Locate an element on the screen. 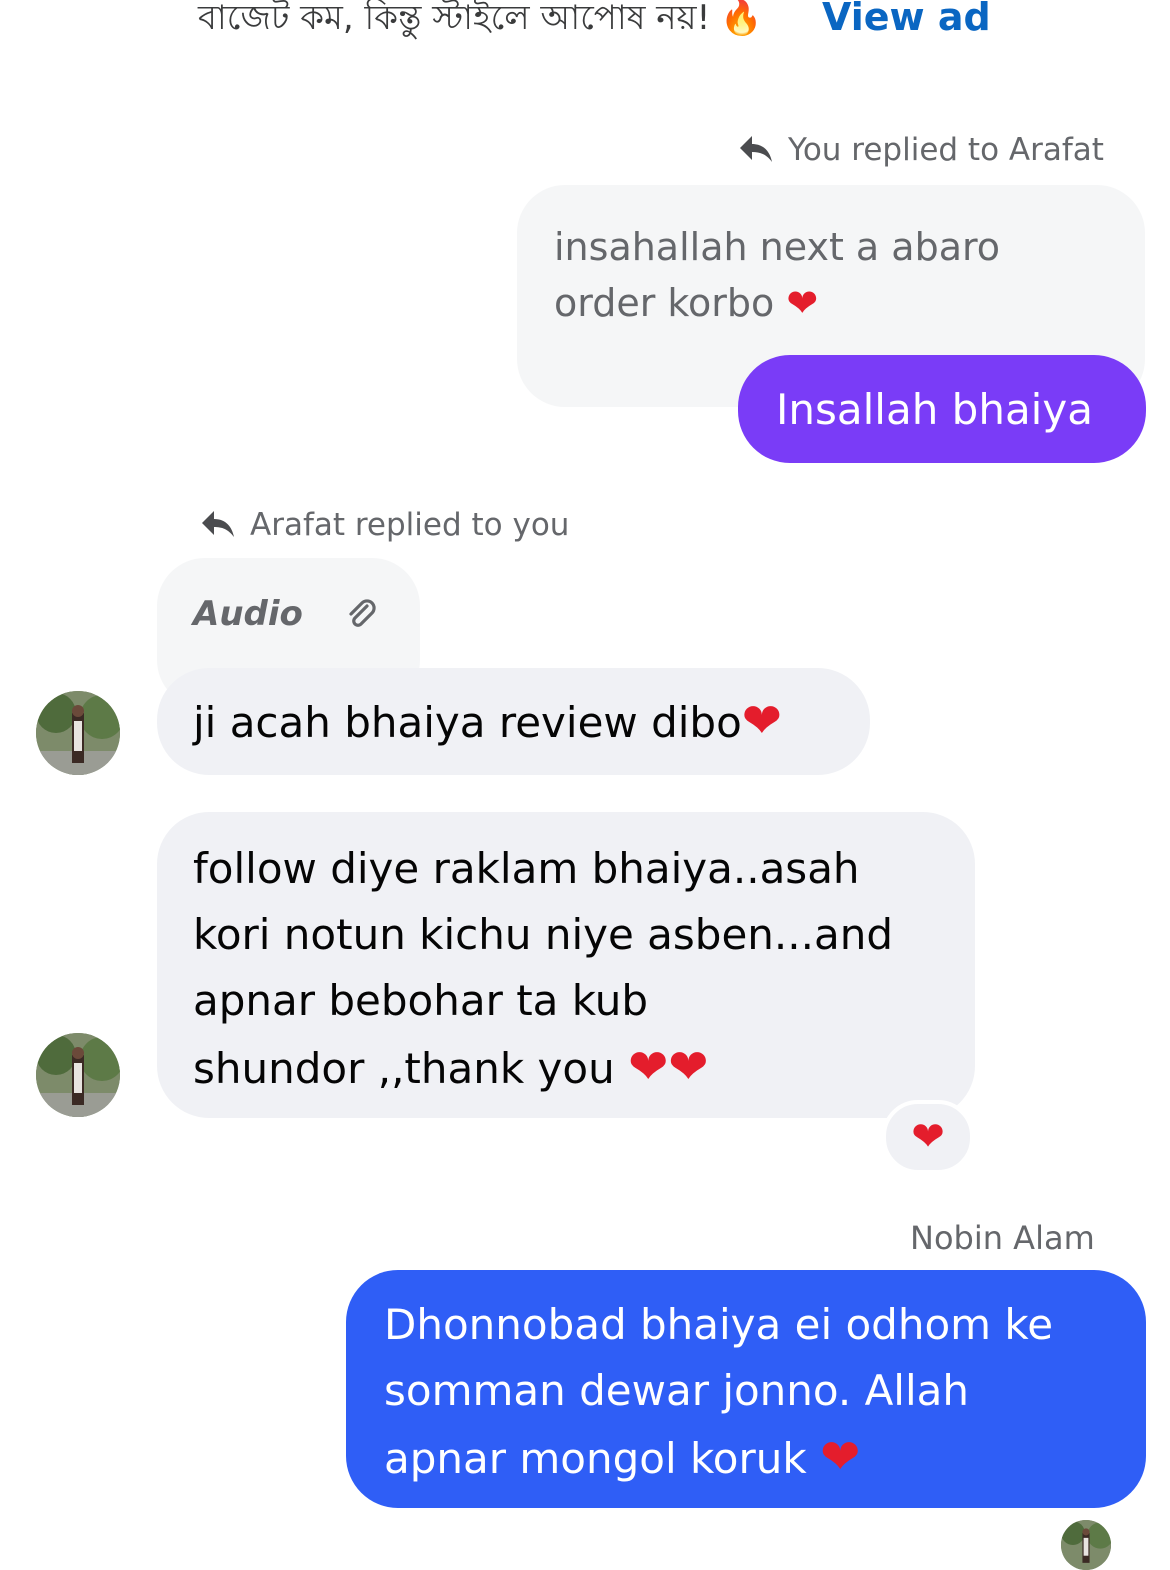 This screenshot has height=1570, width=1170. heart-emoji-icon: ❤❤ is located at coordinates (668, 1067).